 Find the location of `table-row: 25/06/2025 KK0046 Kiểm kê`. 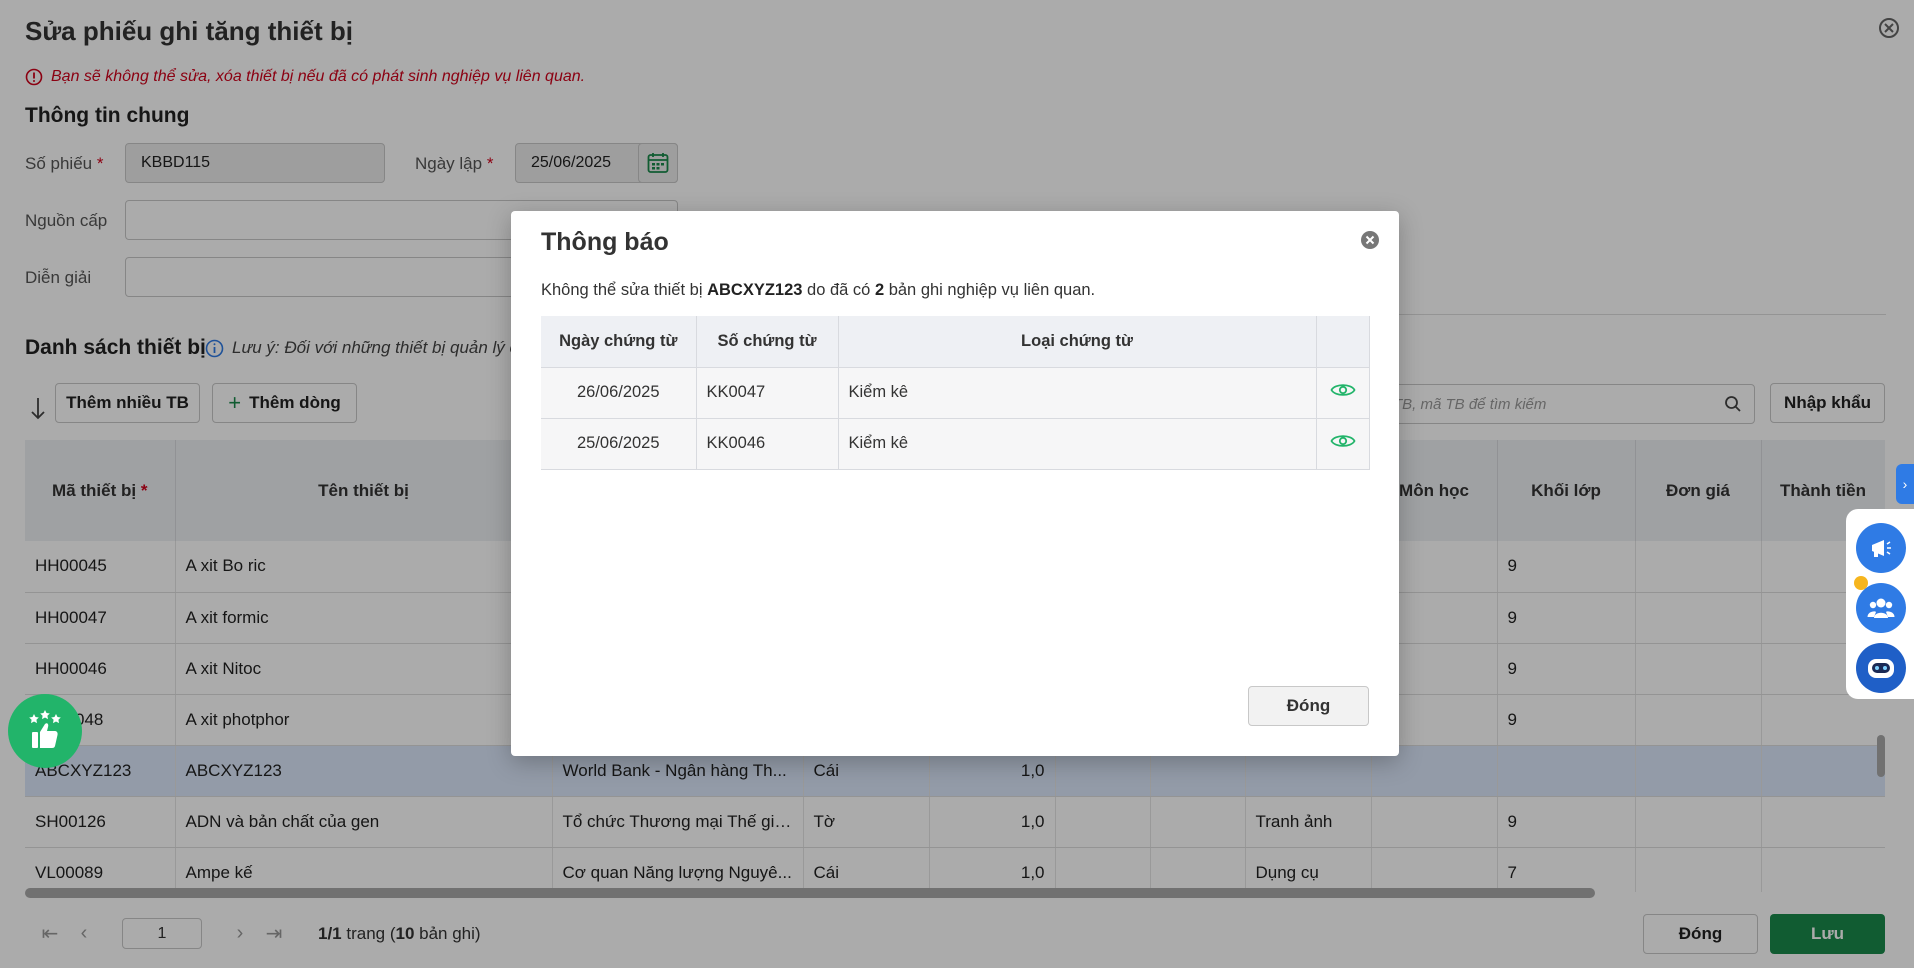

table-row: 25/06/2025 KK0046 Kiểm kê is located at coordinates (955, 444).